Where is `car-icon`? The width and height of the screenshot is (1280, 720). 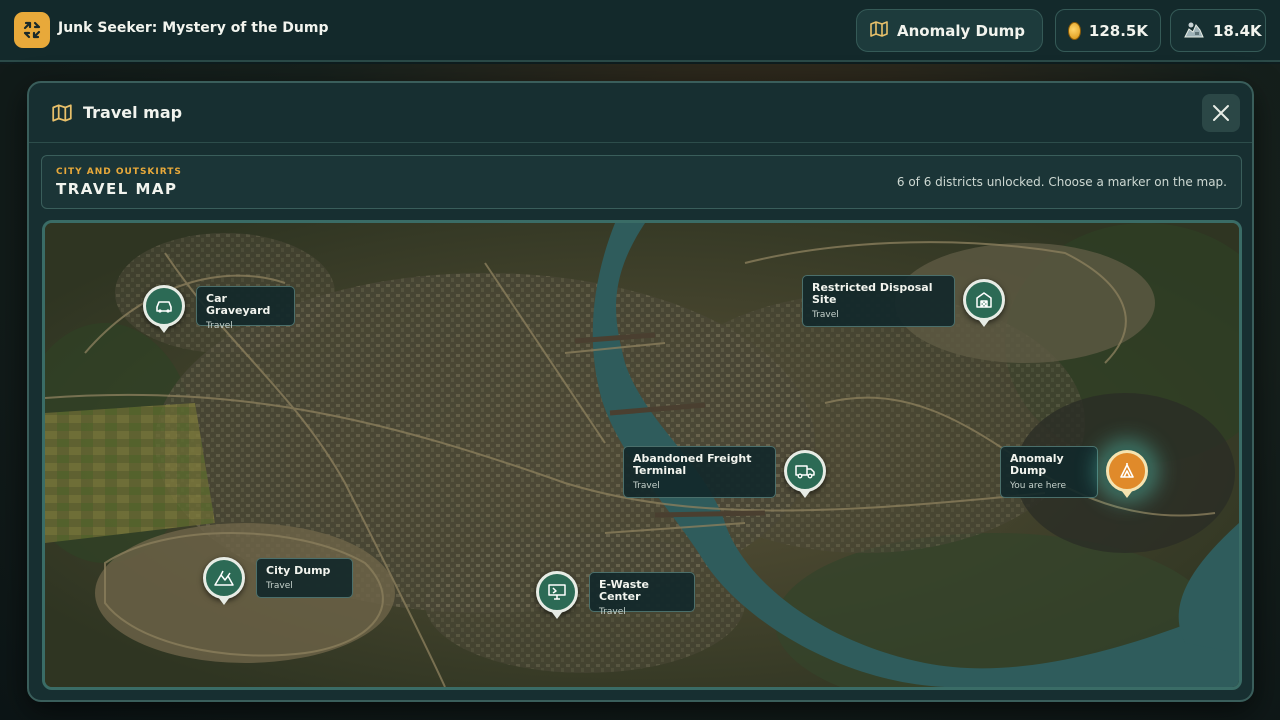 car-icon is located at coordinates (164, 307).